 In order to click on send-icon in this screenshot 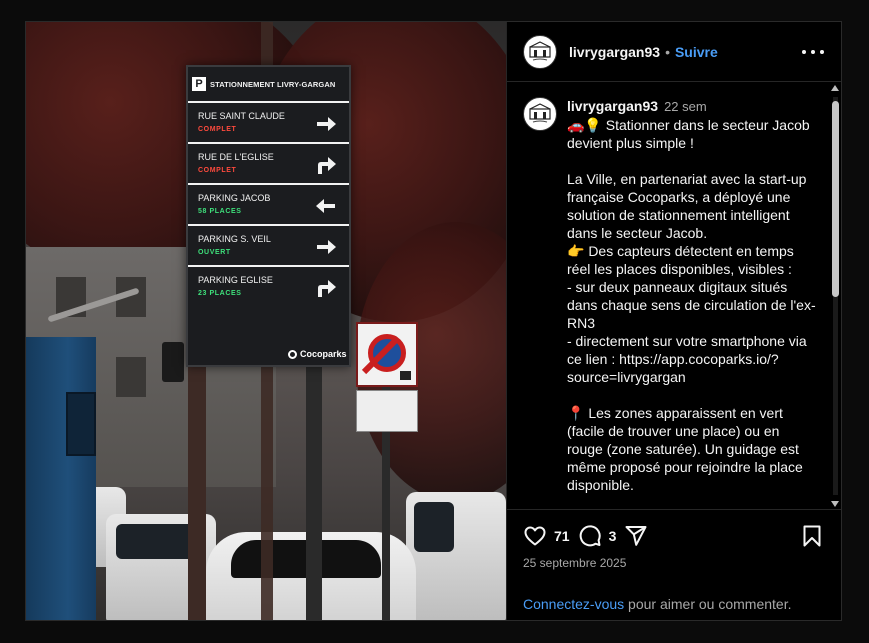, I will do `click(636, 536)`.